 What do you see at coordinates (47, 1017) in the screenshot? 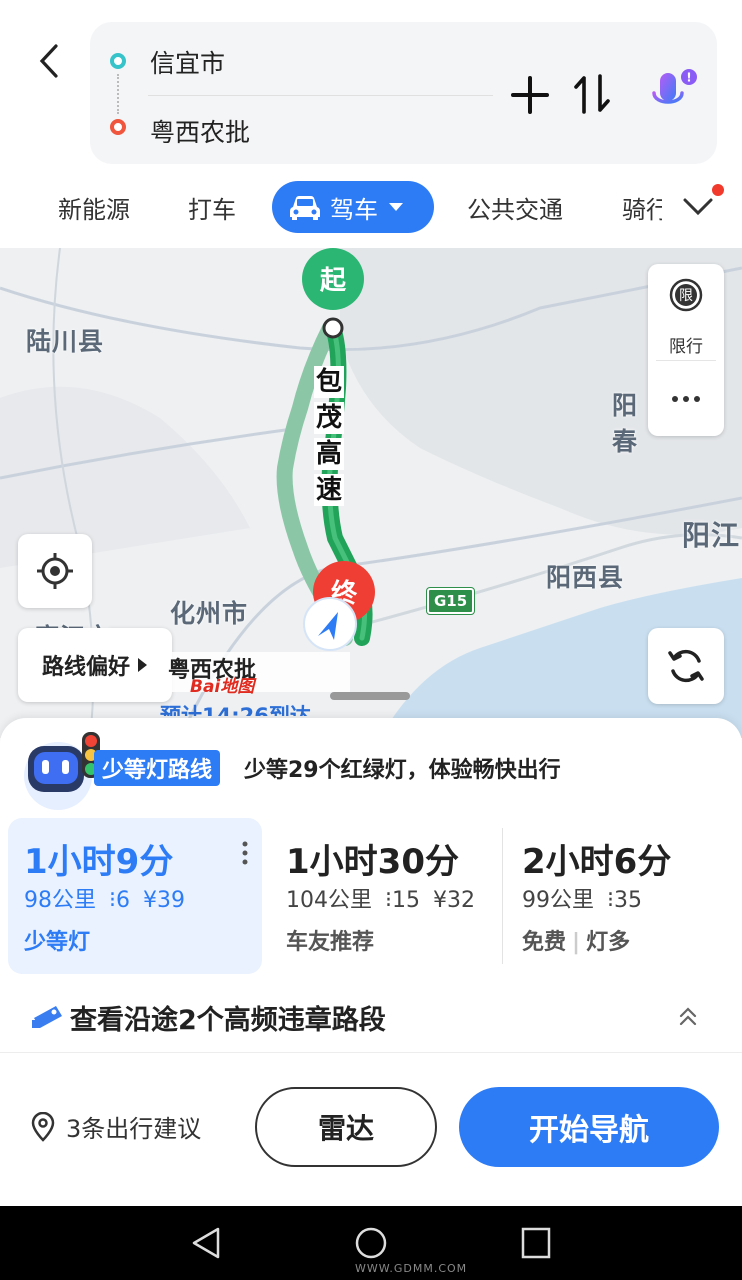
I see `camera-icon` at bounding box center [47, 1017].